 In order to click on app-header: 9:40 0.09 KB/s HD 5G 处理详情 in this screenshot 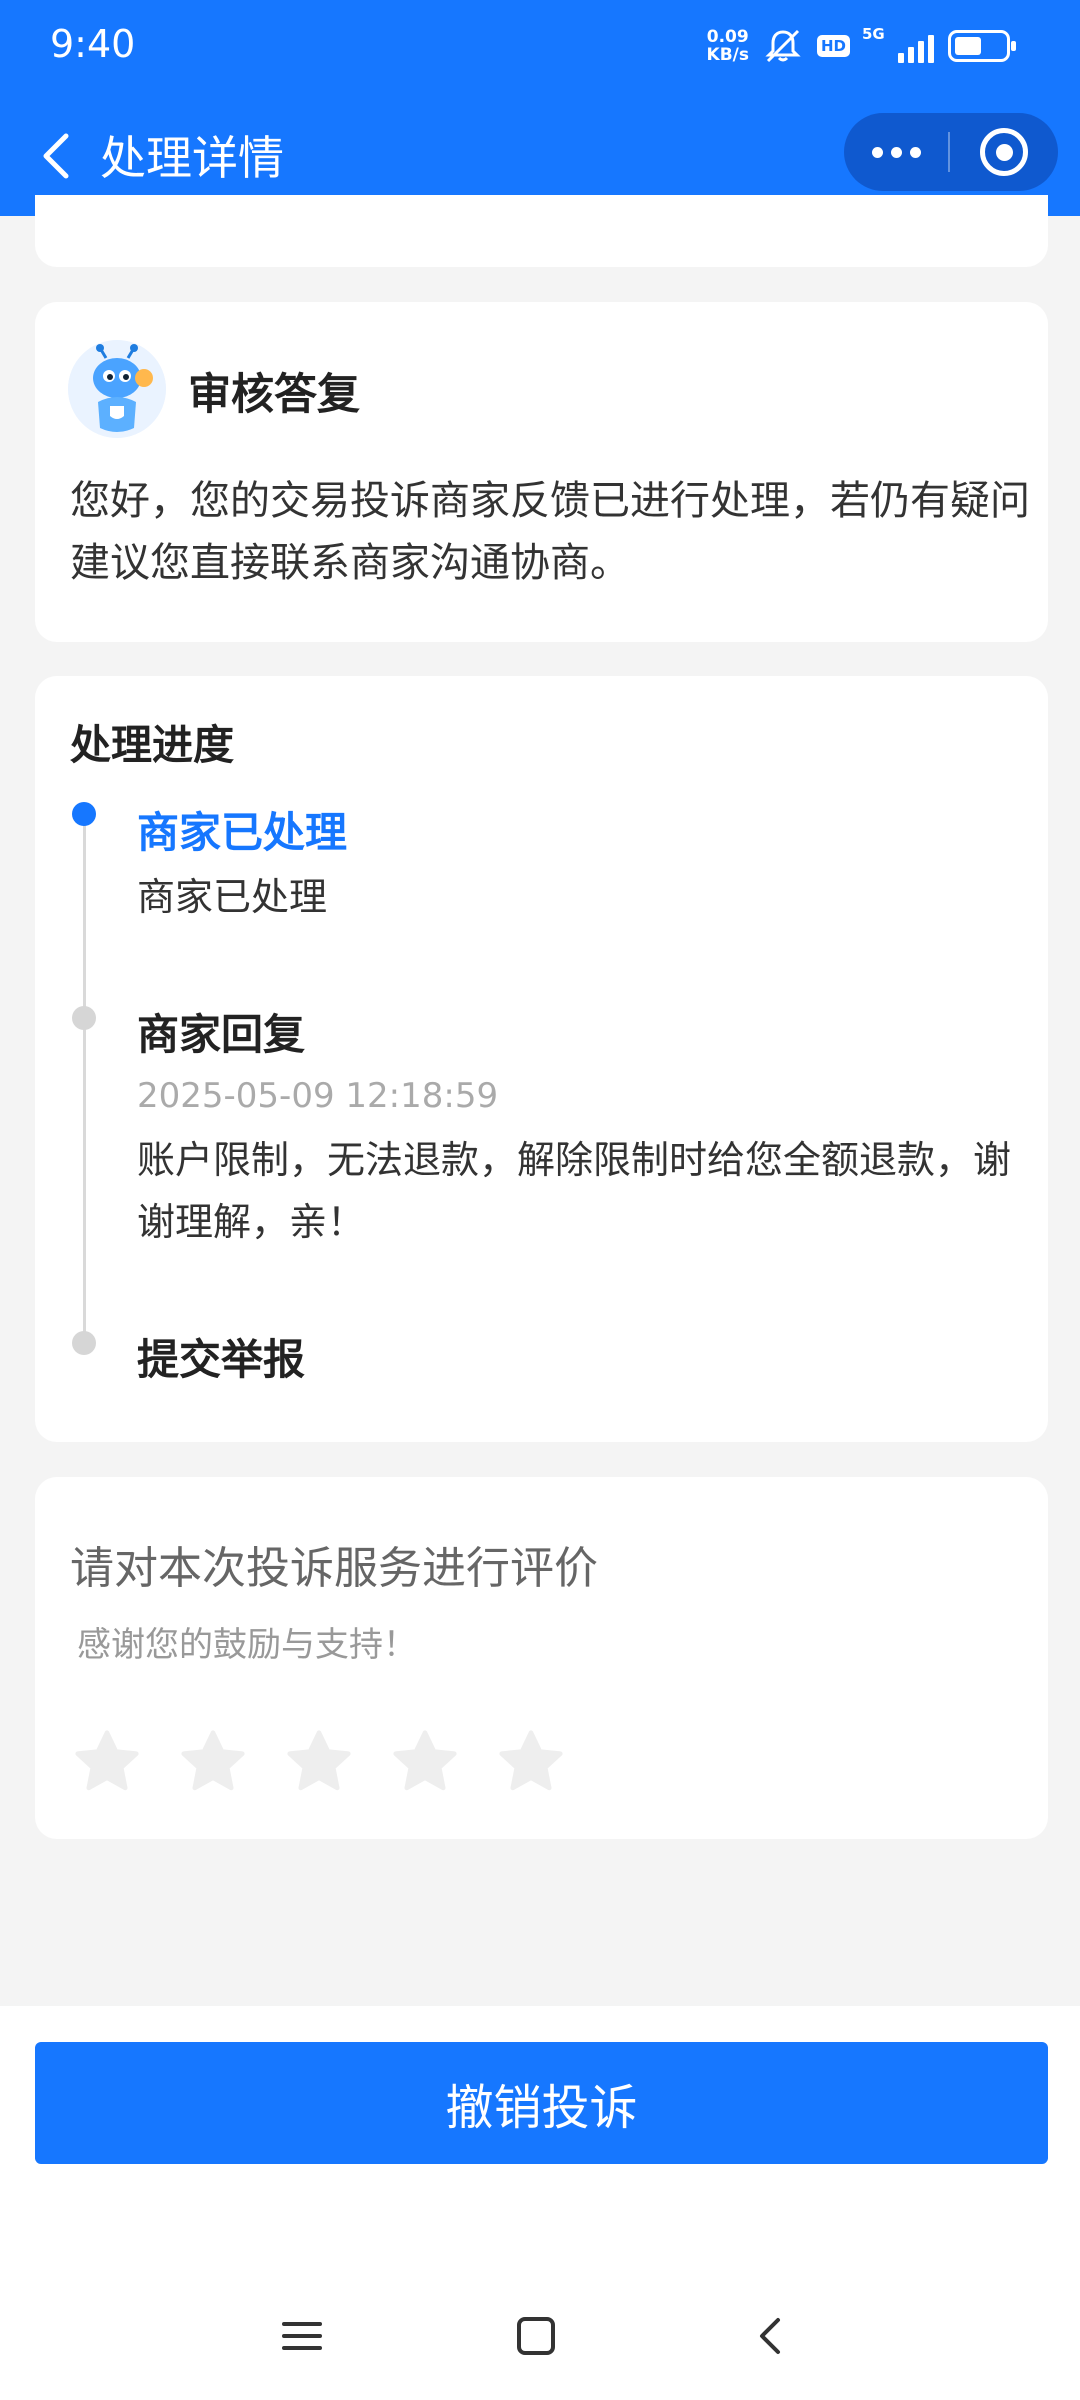, I will do `click(540, 108)`.